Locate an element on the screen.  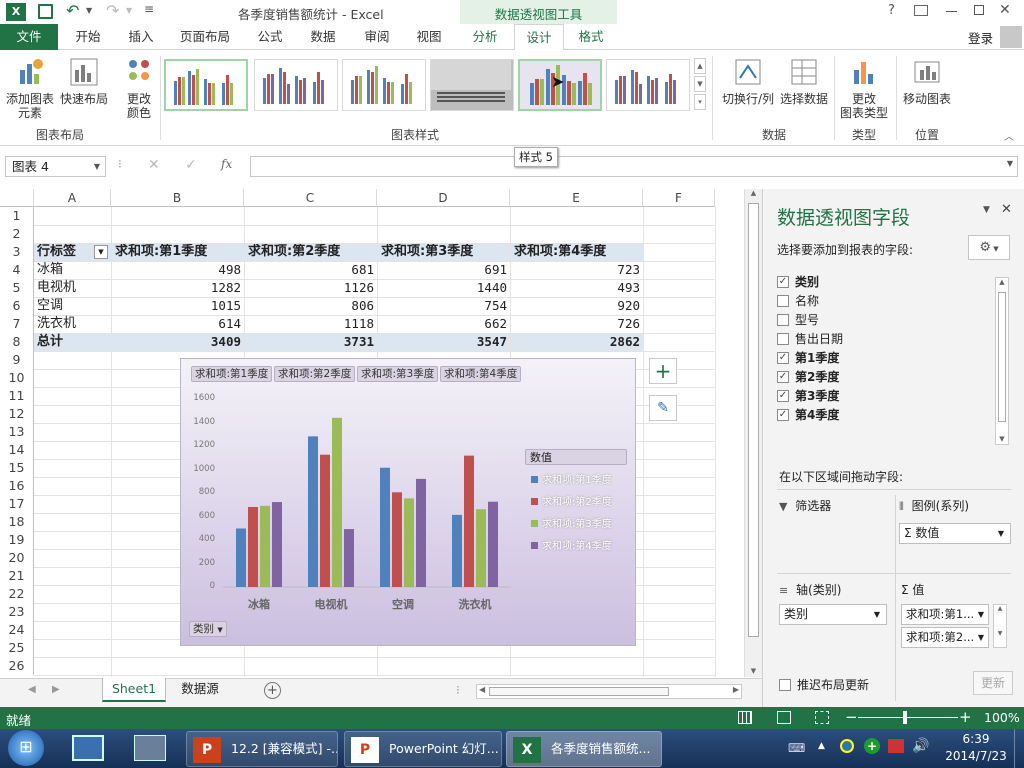
page-layout-view-icon is located at coordinates (784, 717).